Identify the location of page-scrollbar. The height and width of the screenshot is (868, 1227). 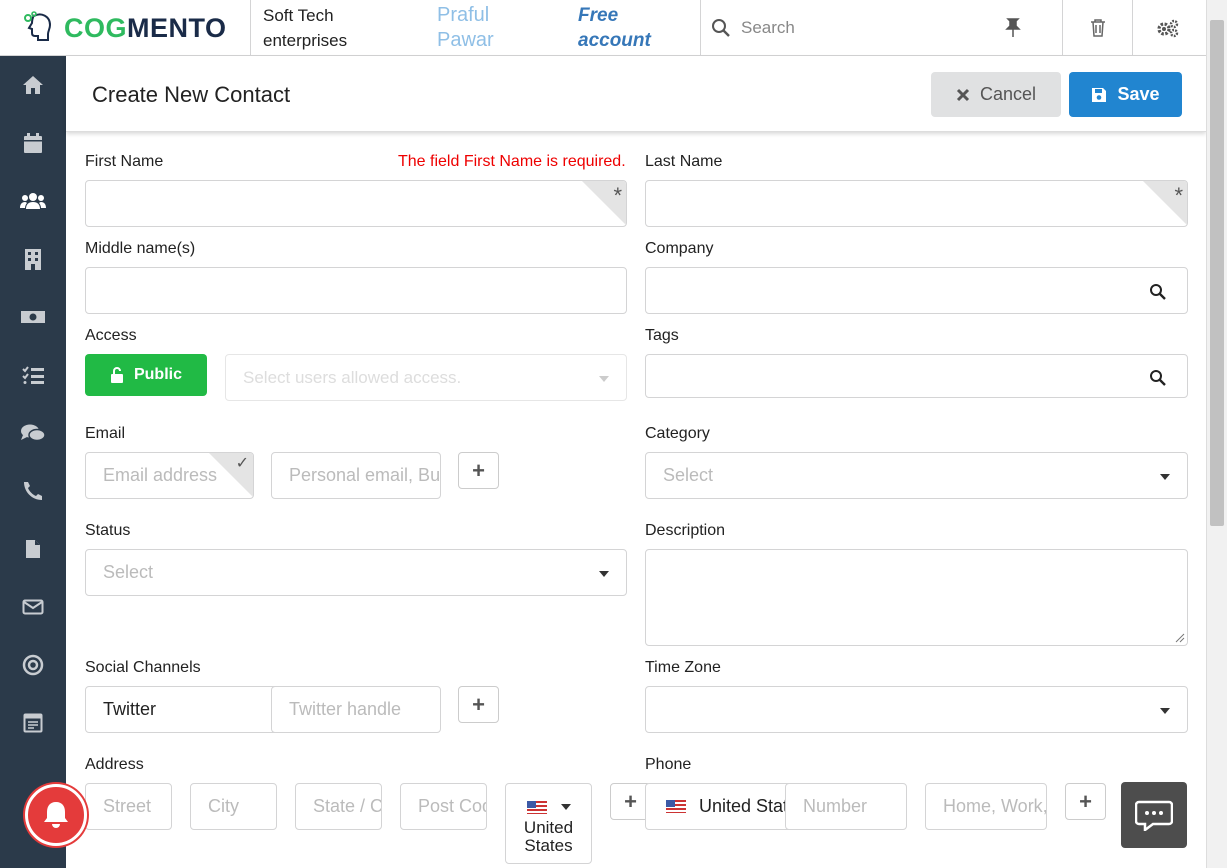
(1216, 434).